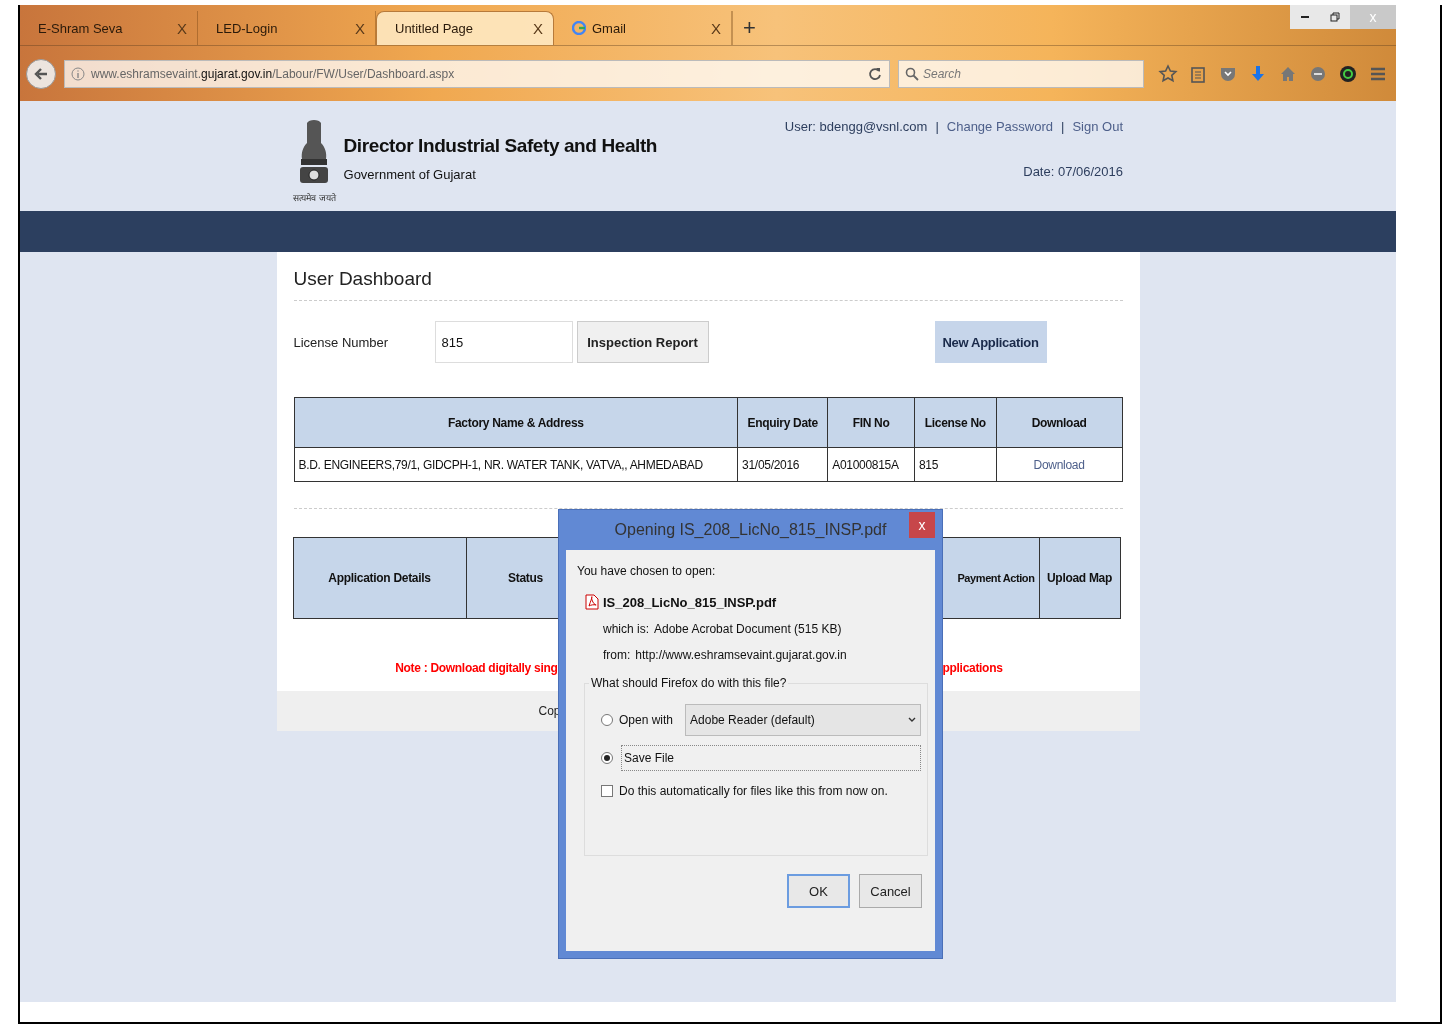 Image resolution: width=1452 pixels, height=1026 pixels. Describe the element at coordinates (477, 73) in the screenshot. I see `address-bar: www.eshramsevaint.gujarat.gov.in/Labour/FW/User/Dashboard.aspx` at that location.